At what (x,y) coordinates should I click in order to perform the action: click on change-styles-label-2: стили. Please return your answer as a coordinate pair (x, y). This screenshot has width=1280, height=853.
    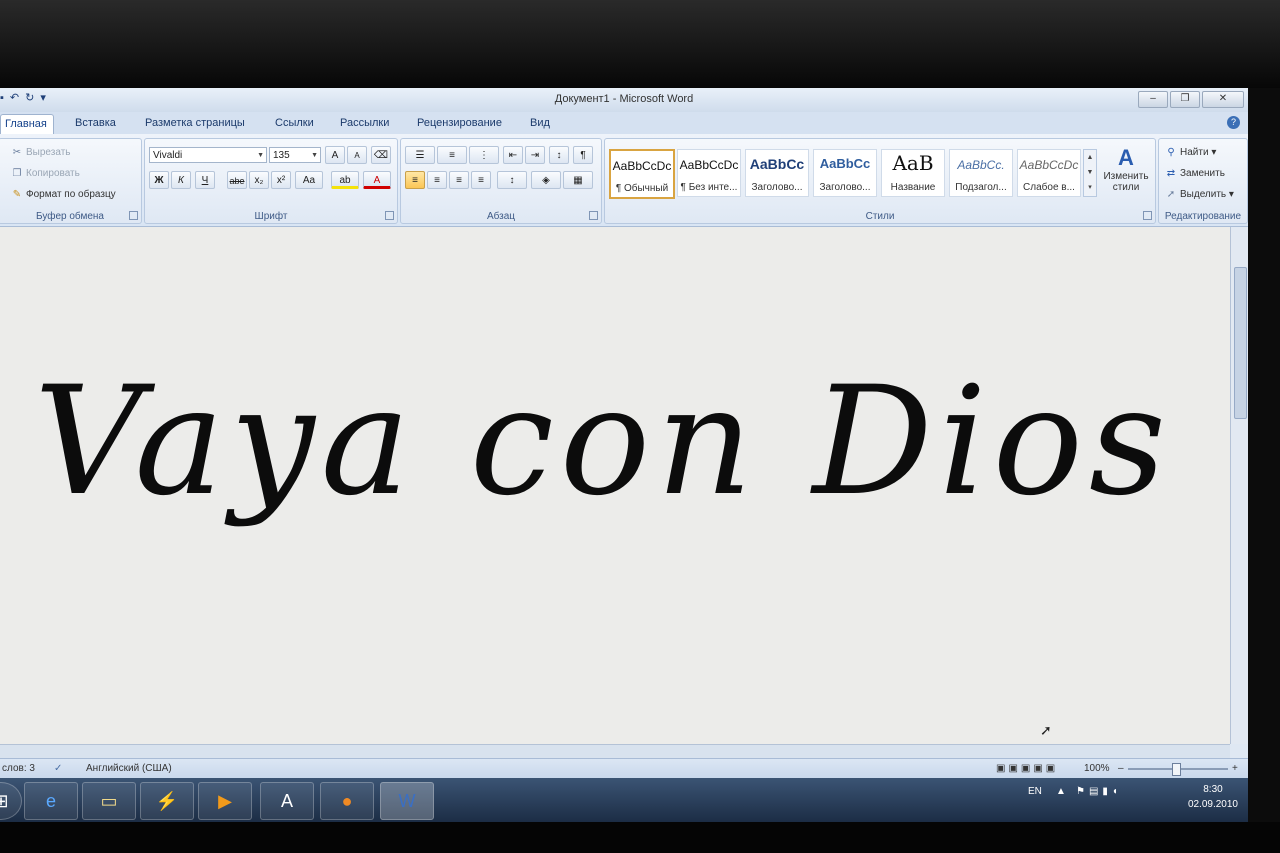
    Looking at the image, I should click on (1126, 187).